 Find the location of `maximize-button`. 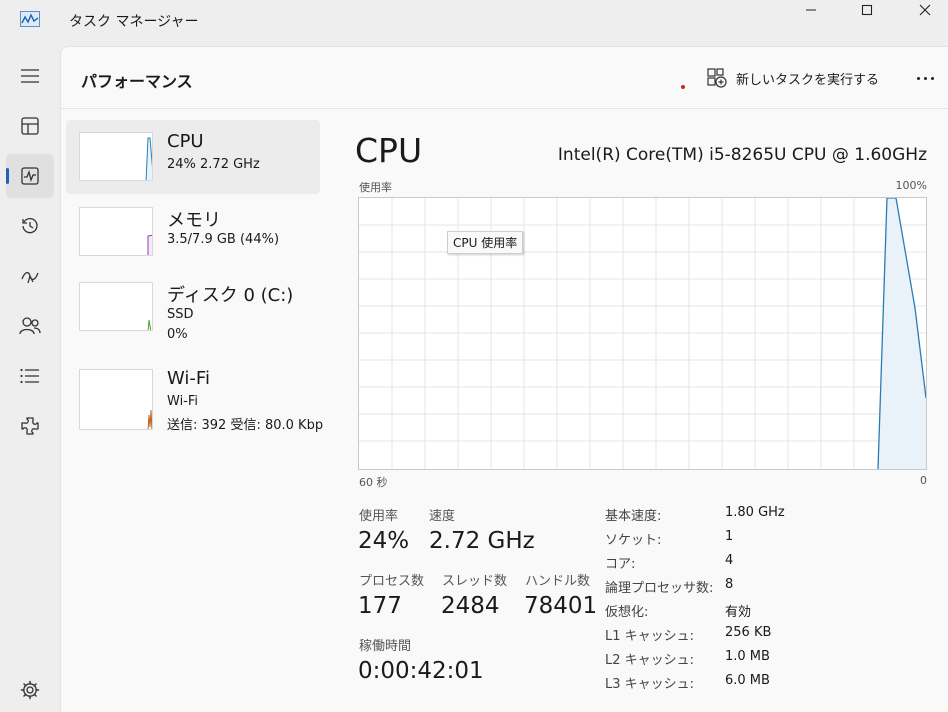

maximize-button is located at coordinates (867, 10).